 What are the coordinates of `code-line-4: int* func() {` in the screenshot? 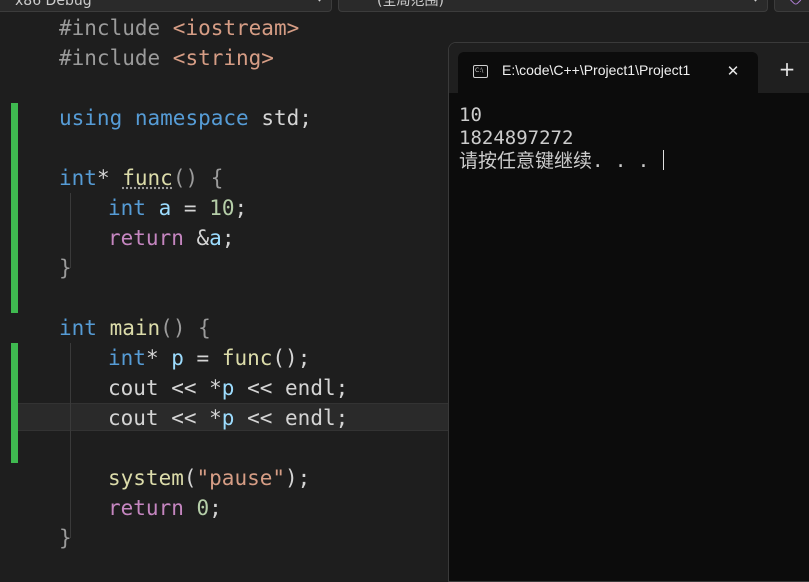 It's located at (141, 178).